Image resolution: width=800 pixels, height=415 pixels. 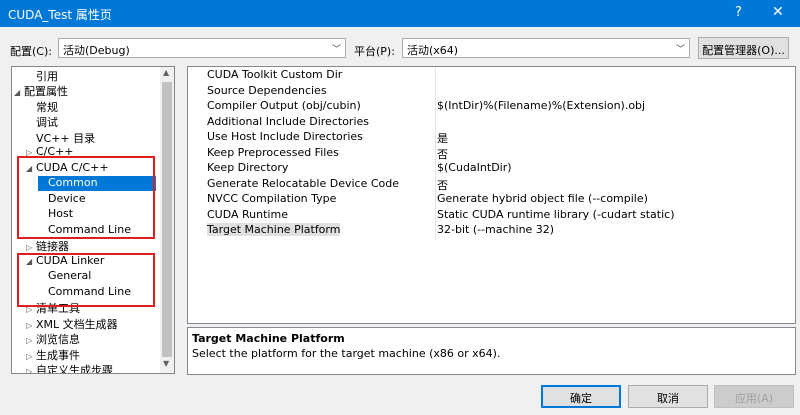 I want to click on apply-label: 应用(A), so click(x=754, y=398).